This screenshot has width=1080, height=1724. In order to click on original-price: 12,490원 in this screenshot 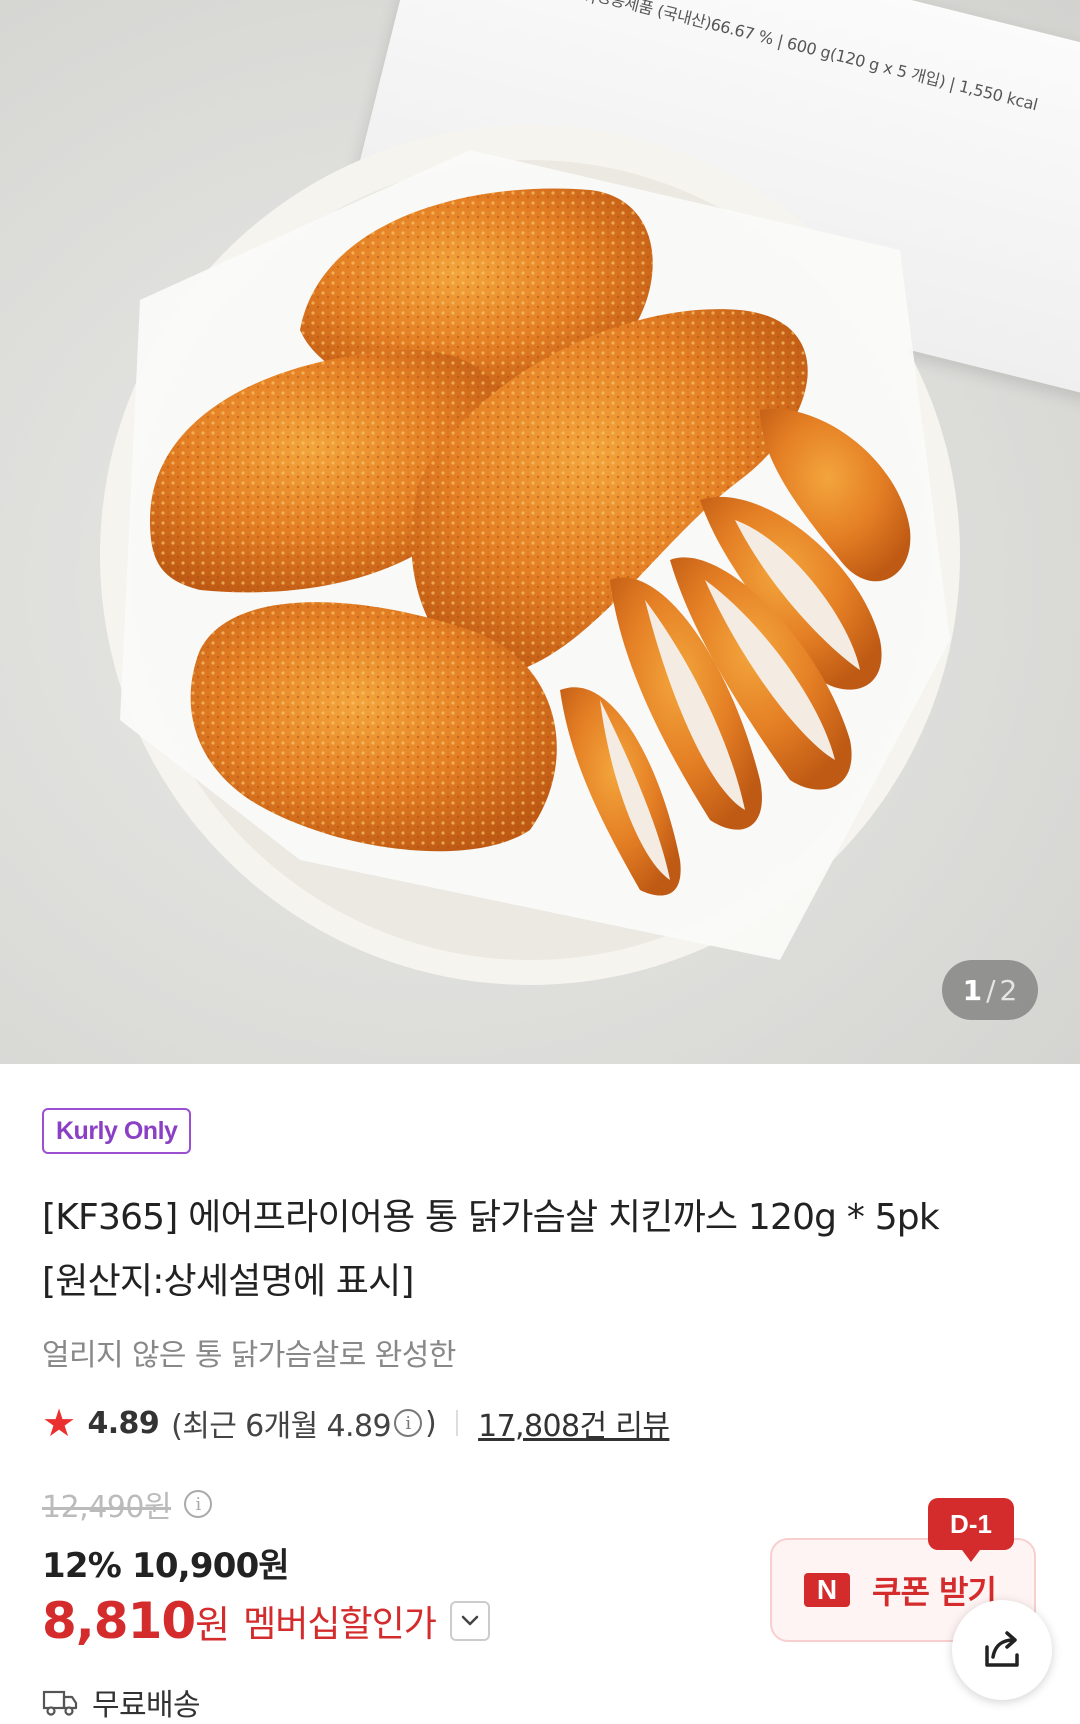, I will do `click(107, 1507)`.